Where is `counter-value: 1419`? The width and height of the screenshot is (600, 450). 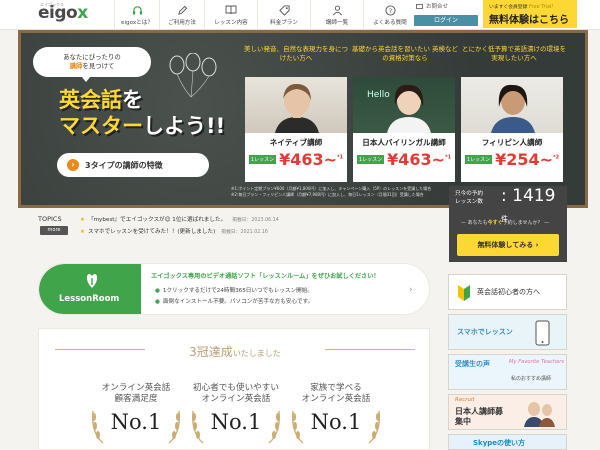 counter-value: 1419 is located at coordinates (534, 196).